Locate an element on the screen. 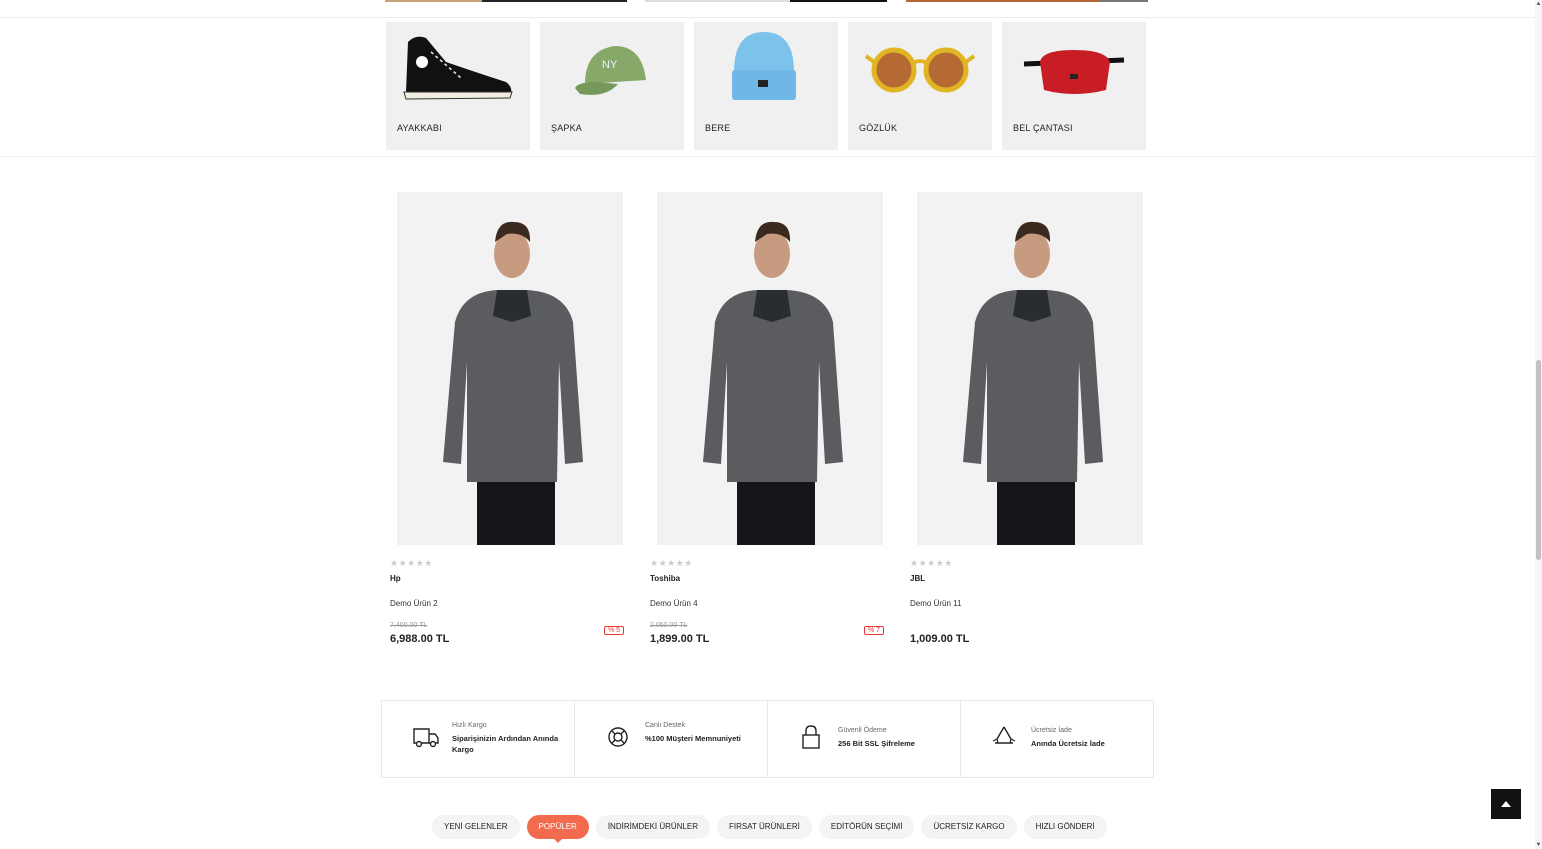  category-beanie: BERE is located at coordinates (766, 86).